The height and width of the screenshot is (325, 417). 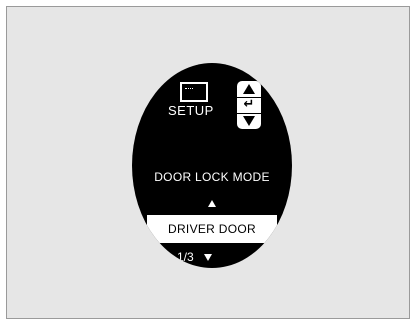 I want to click on nav-down-button, so click(x=249, y=121).